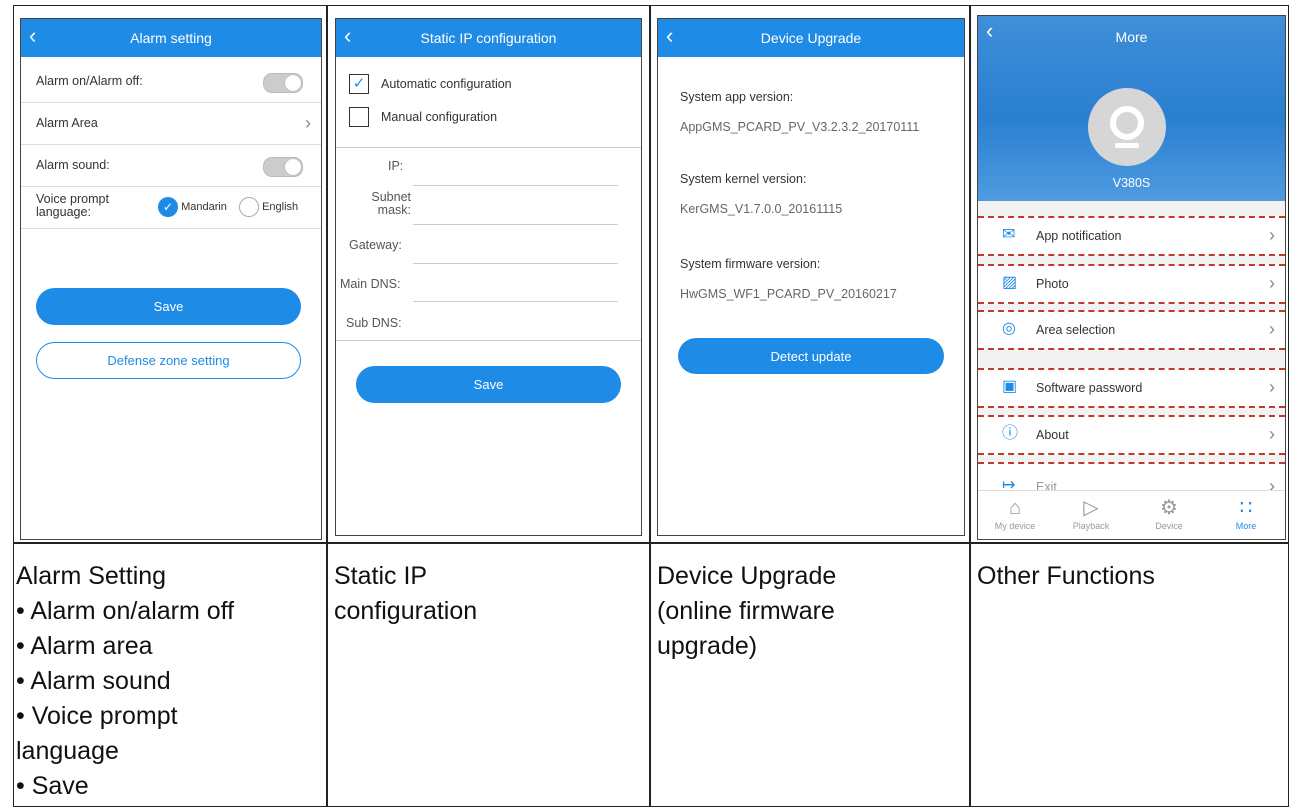 The width and height of the screenshot is (1289, 807). I want to click on gear-icon: ⚙, so click(1169, 508).